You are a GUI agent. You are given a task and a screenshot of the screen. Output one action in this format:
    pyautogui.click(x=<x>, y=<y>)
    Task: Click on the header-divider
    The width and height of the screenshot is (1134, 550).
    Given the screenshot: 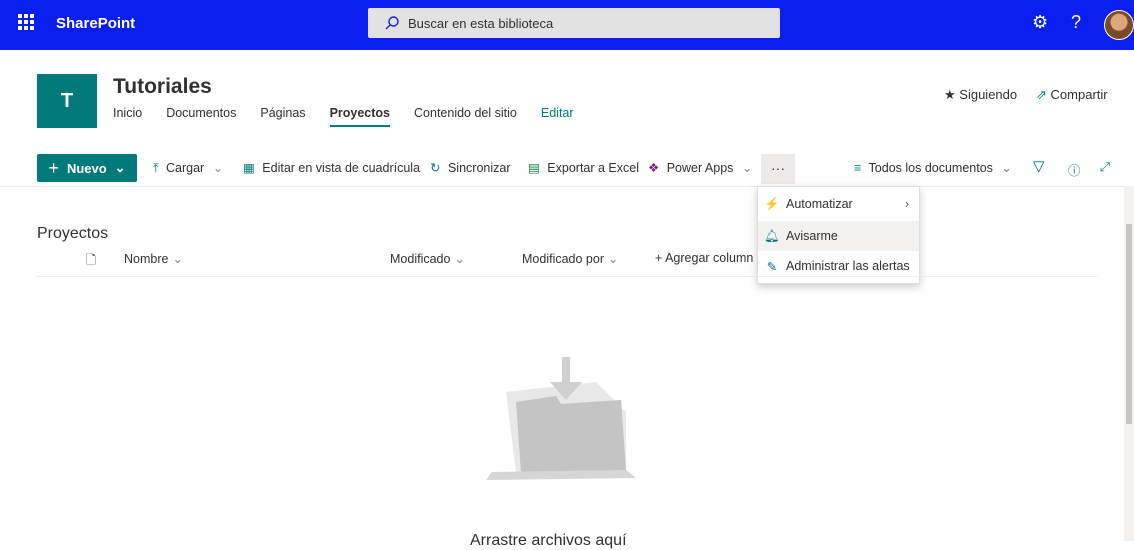 What is the action you would take?
    pyautogui.click(x=567, y=276)
    